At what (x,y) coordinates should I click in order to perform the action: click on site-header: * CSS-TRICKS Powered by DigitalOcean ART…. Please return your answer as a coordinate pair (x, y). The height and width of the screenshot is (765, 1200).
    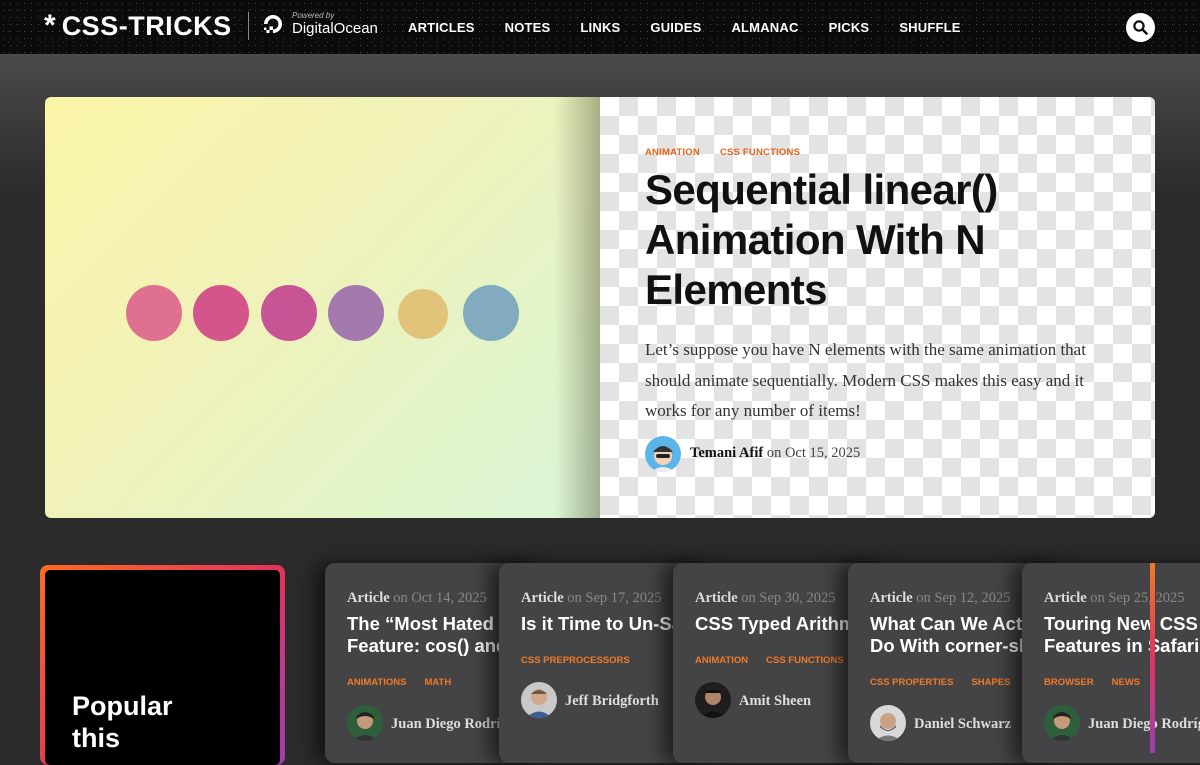
    Looking at the image, I should click on (600, 27).